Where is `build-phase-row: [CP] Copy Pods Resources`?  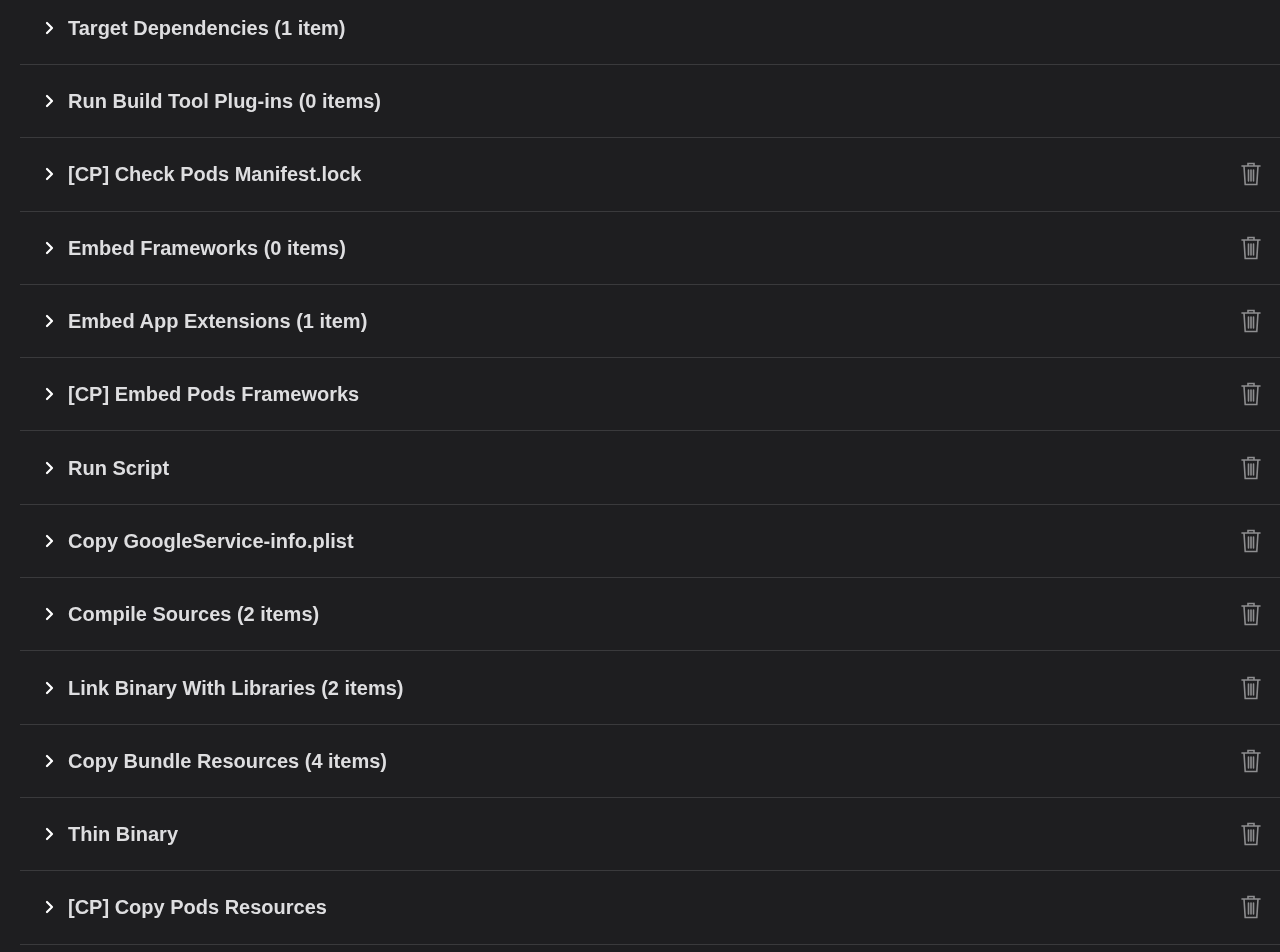
build-phase-row: [CP] Copy Pods Resources is located at coordinates (650, 908).